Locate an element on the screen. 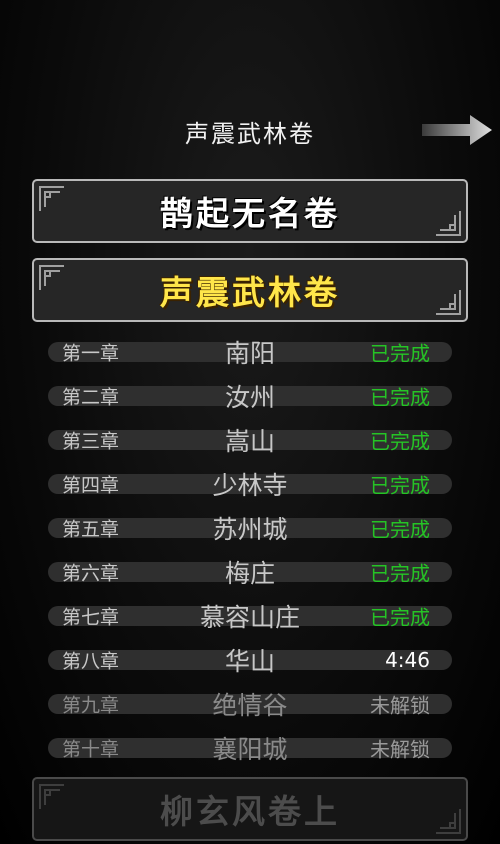  volume-button-1: 鹊起无名卷 is located at coordinates (250, 211).